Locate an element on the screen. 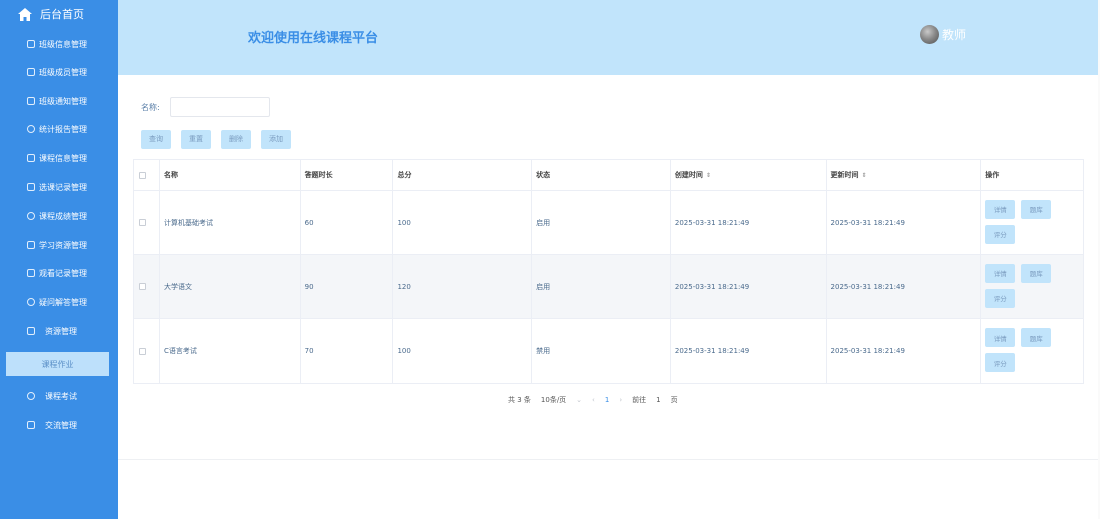  sidebar-item-label: 课程考试 is located at coordinates (61, 396).